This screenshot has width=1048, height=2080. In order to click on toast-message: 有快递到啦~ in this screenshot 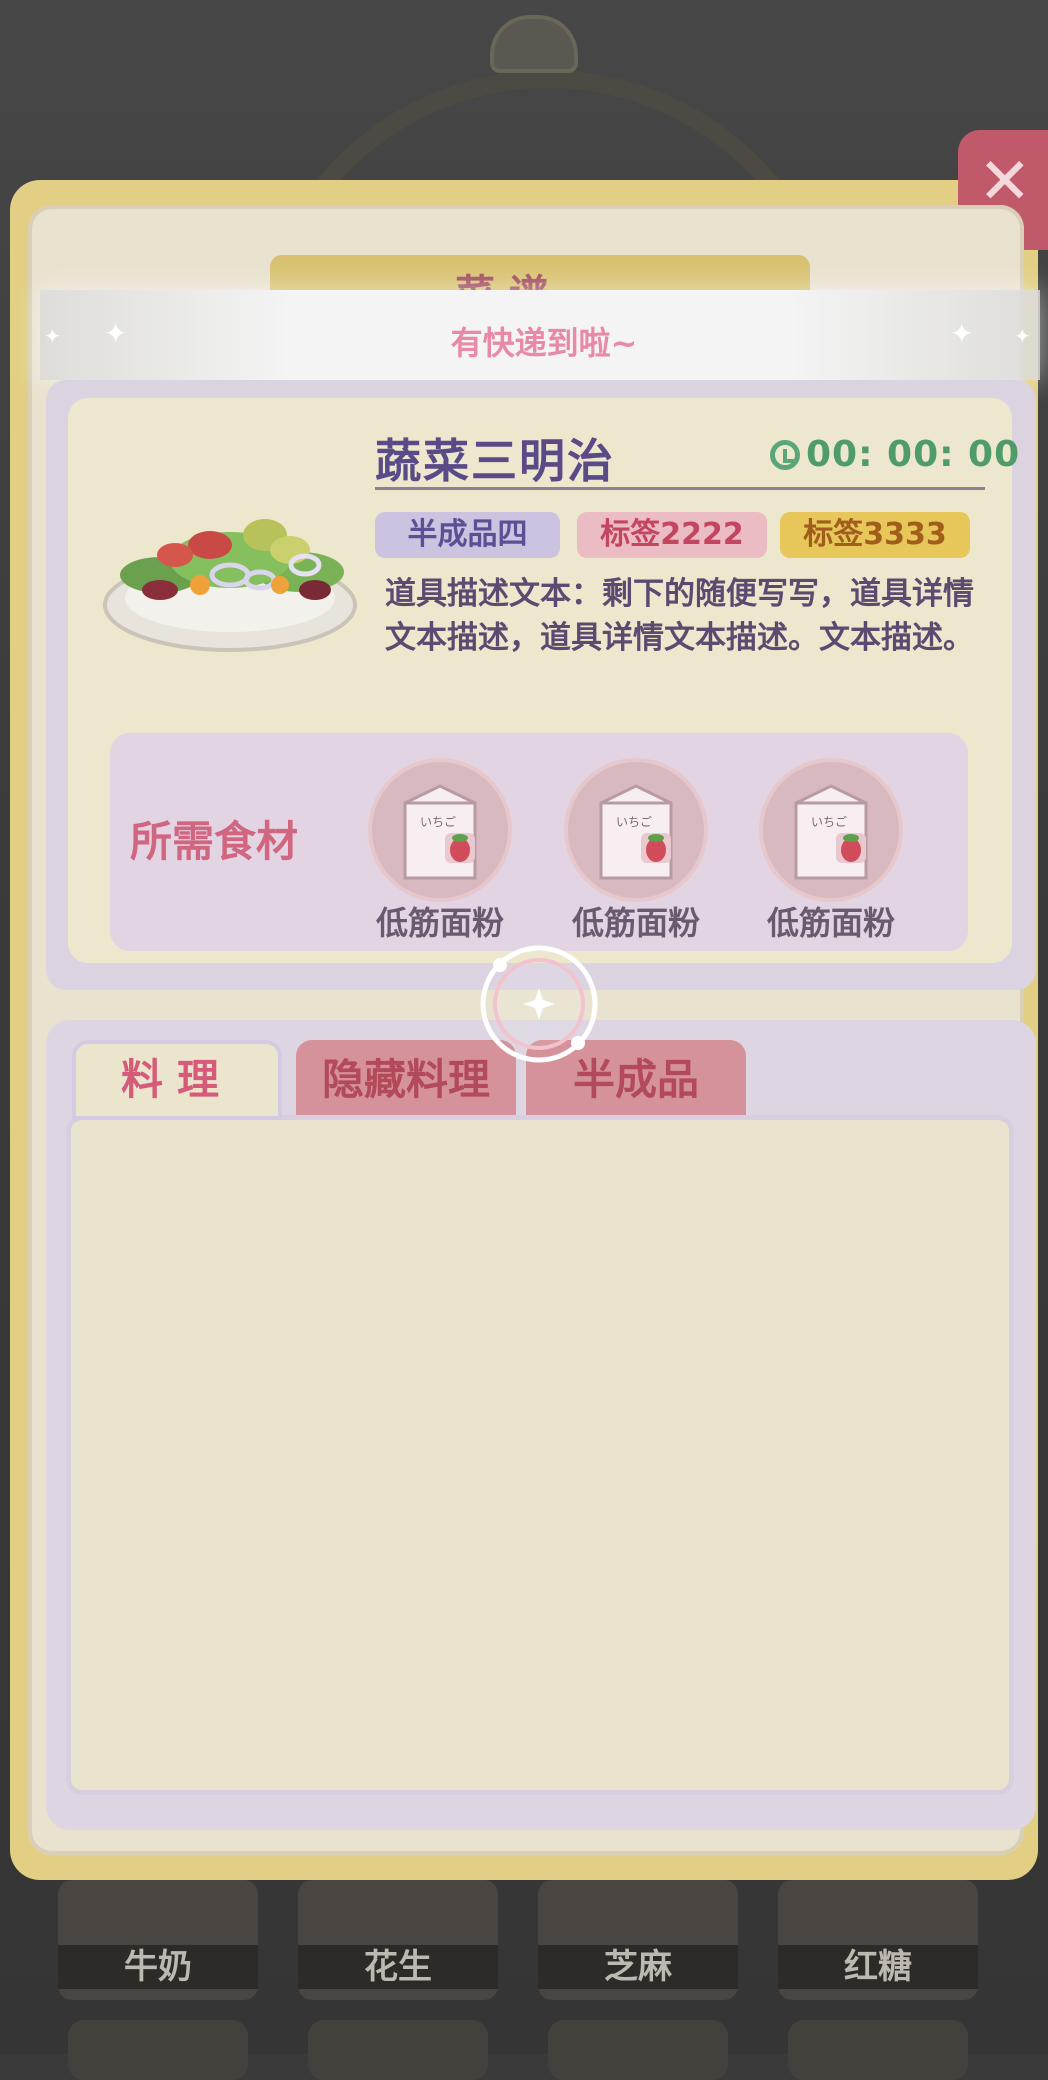, I will do `click(544, 343)`.